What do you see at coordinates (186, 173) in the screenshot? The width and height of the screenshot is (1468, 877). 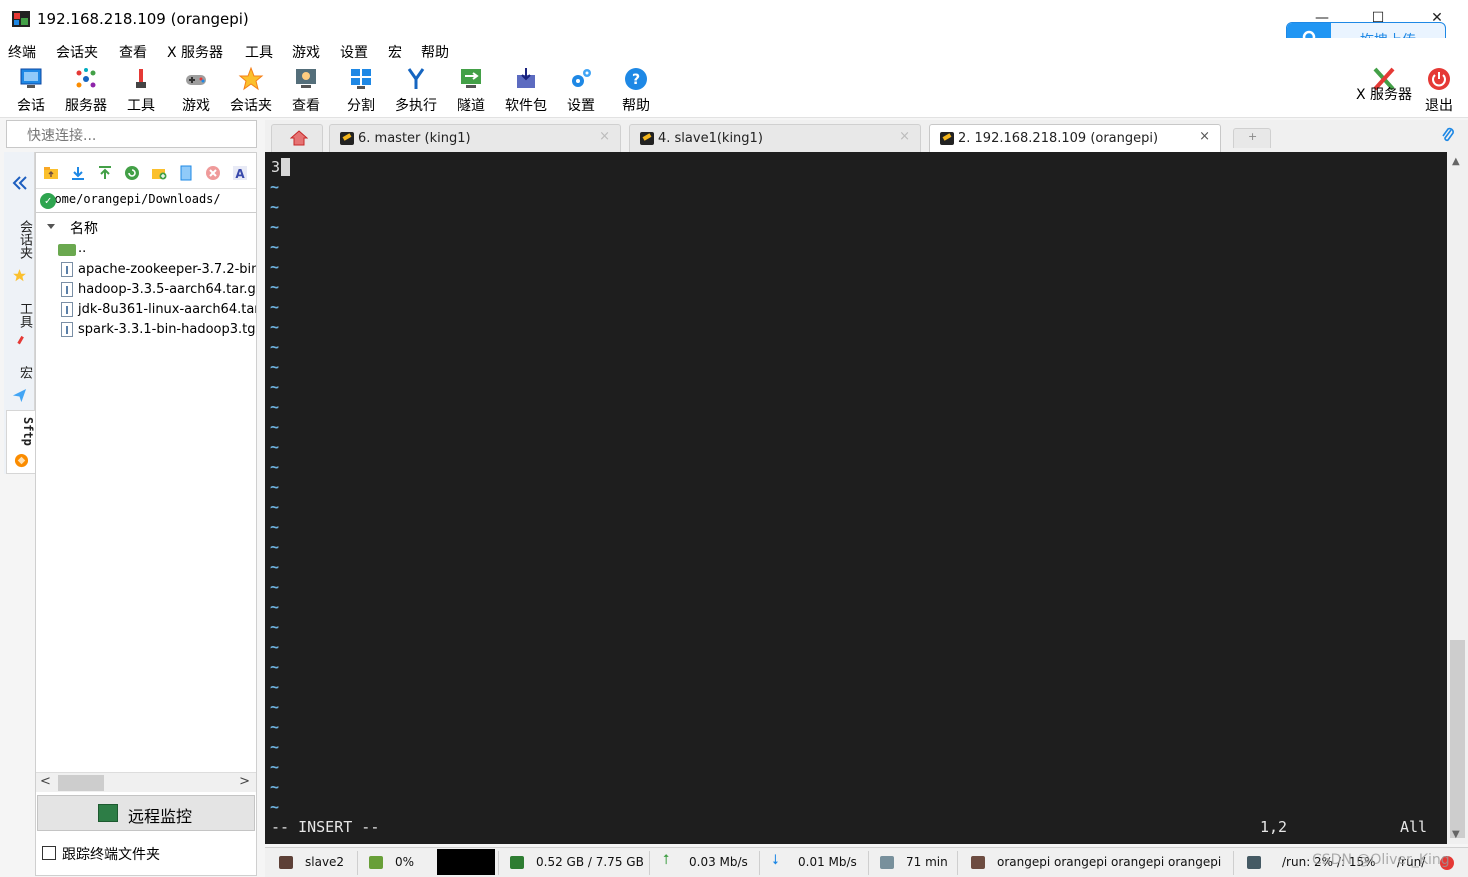 I see `new-file-icon` at bounding box center [186, 173].